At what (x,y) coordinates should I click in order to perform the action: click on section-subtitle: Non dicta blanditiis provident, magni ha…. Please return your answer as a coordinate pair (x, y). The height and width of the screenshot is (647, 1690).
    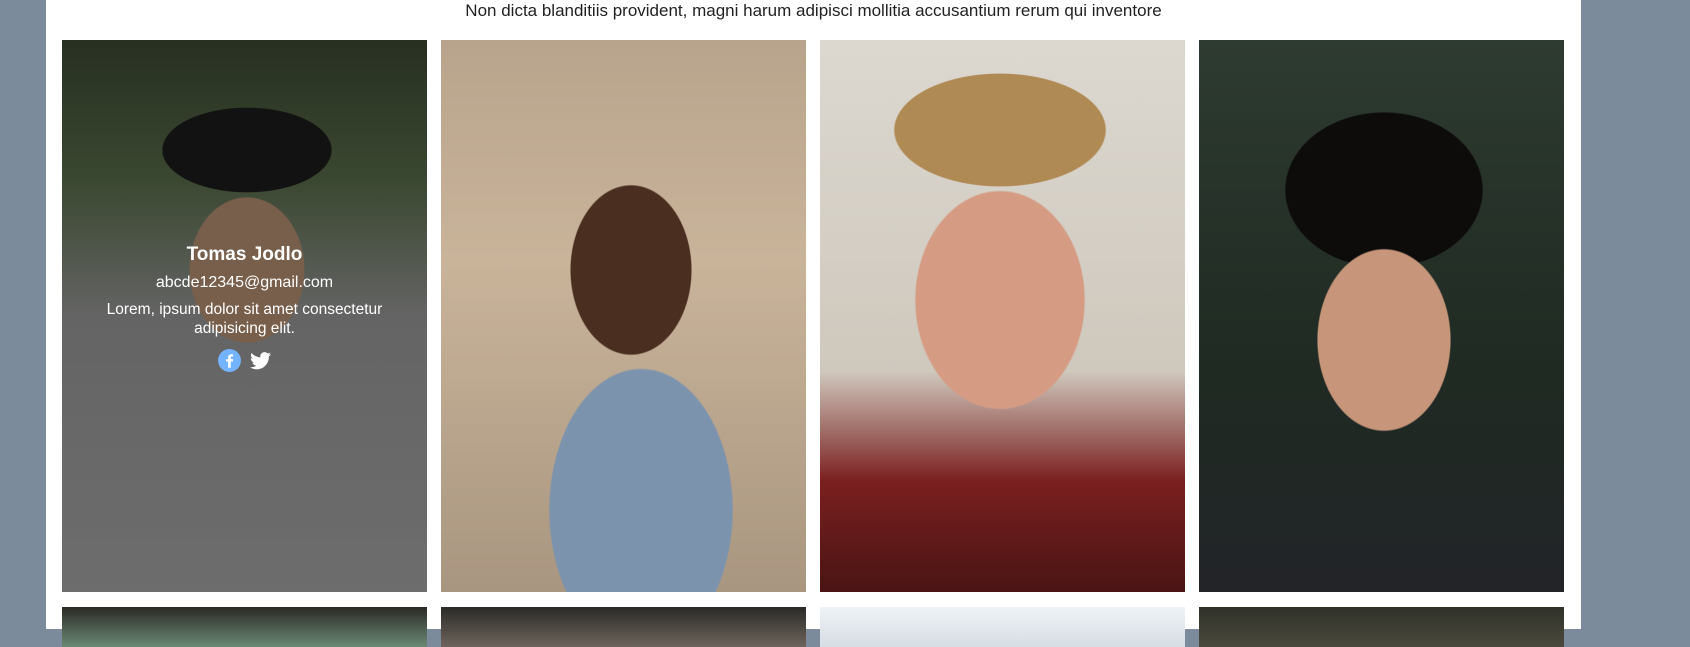
    Looking at the image, I should click on (813, 10).